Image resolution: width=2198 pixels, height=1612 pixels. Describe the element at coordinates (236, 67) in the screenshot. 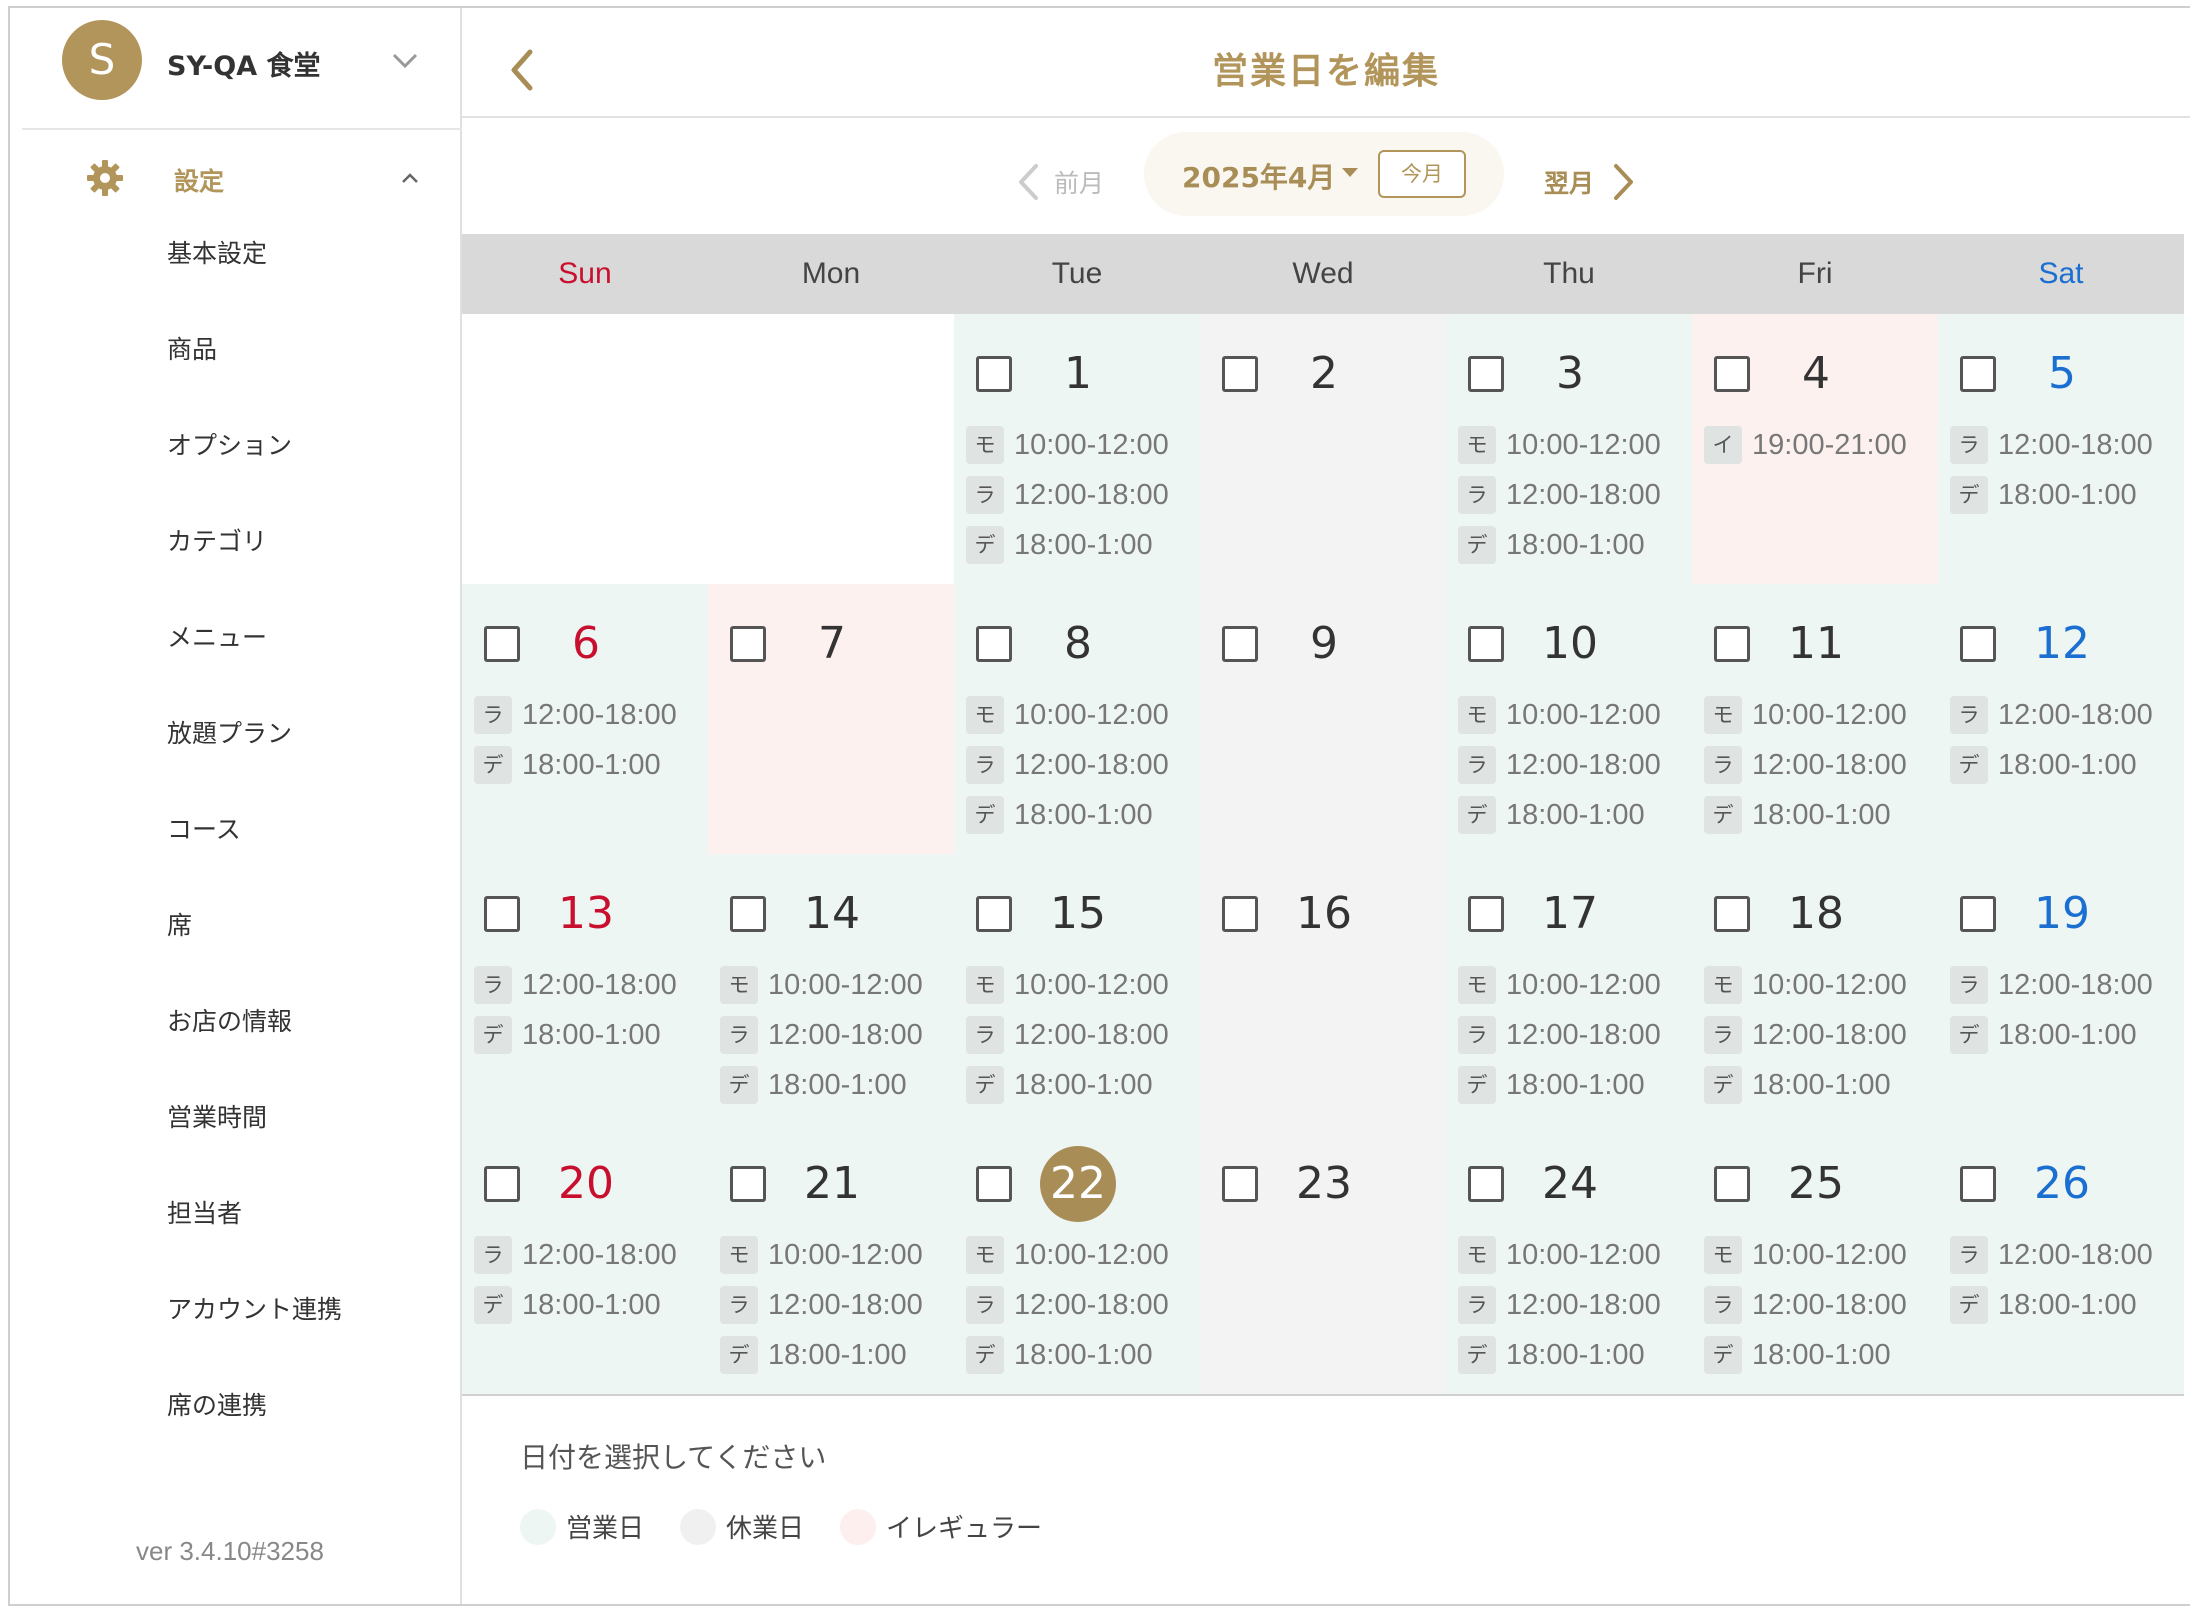

I see `store-switcher: S SY-QA 食堂` at that location.